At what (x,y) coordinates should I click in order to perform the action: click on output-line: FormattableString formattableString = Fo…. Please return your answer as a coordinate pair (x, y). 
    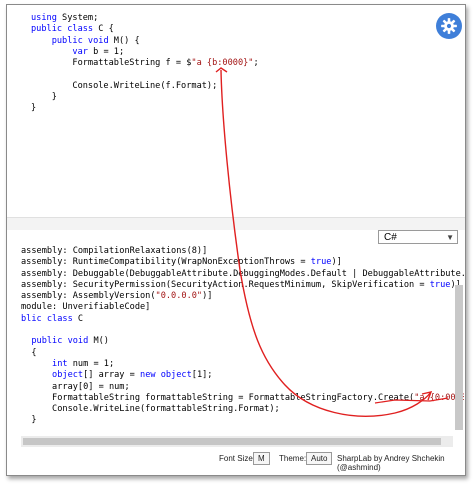
    Looking at the image, I should click on (242, 398).